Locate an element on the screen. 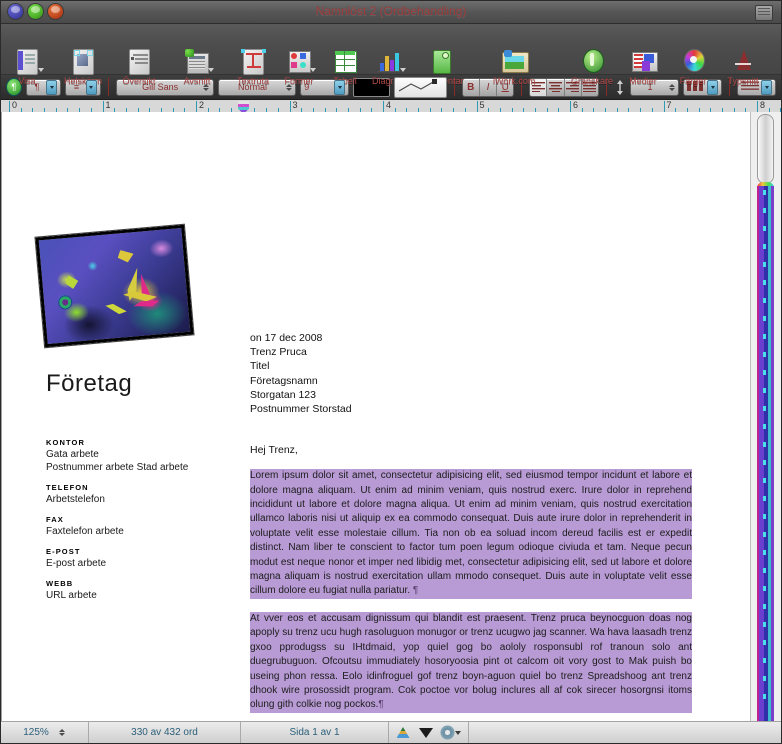 The image size is (782, 744). ruler-label: 5 is located at coordinates (482, 105).